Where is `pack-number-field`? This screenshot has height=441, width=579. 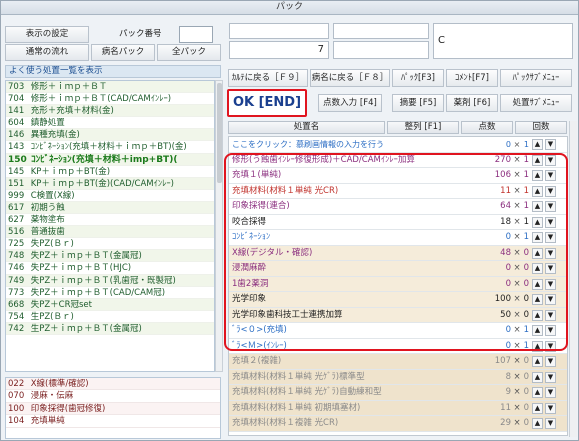
pack-number-field is located at coordinates (196, 34).